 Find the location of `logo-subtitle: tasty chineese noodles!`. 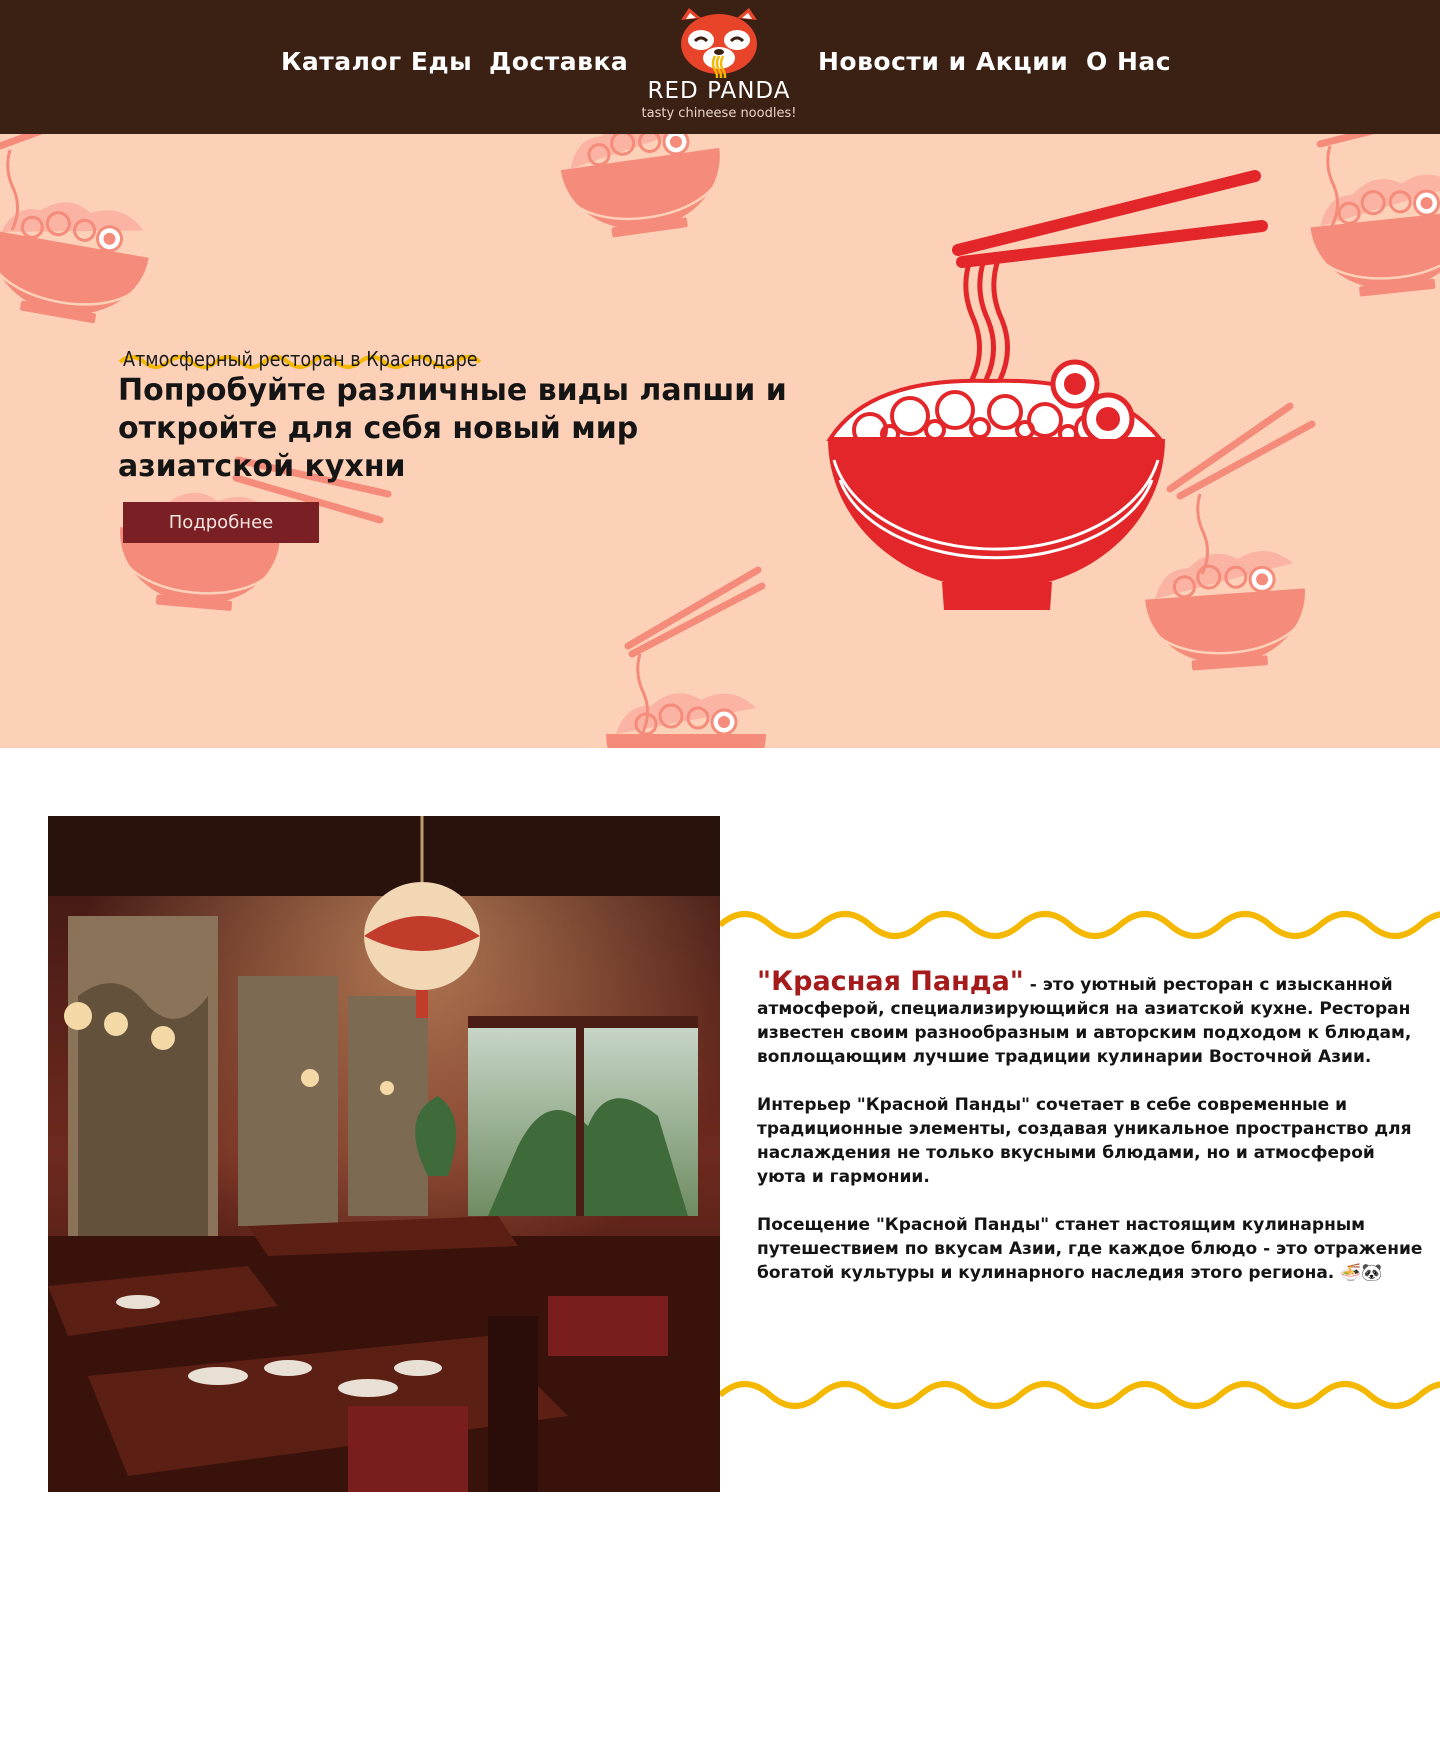

logo-subtitle: tasty chineese noodles! is located at coordinates (719, 113).